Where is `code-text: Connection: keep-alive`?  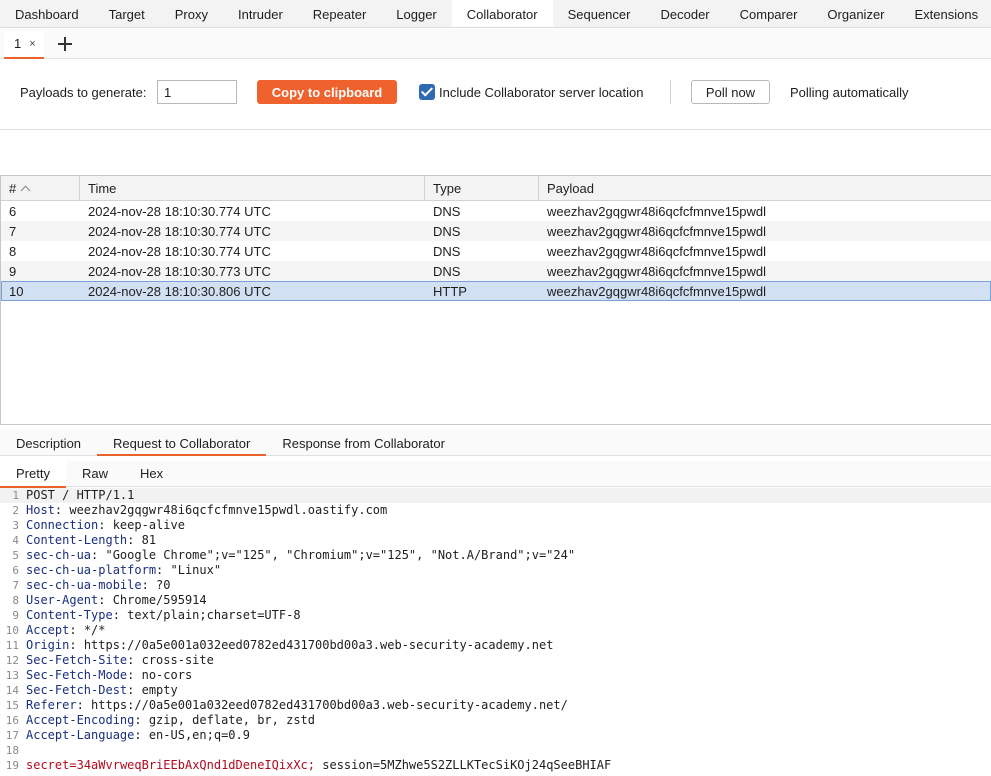
code-text: Connection: keep-alive is located at coordinates (105, 525).